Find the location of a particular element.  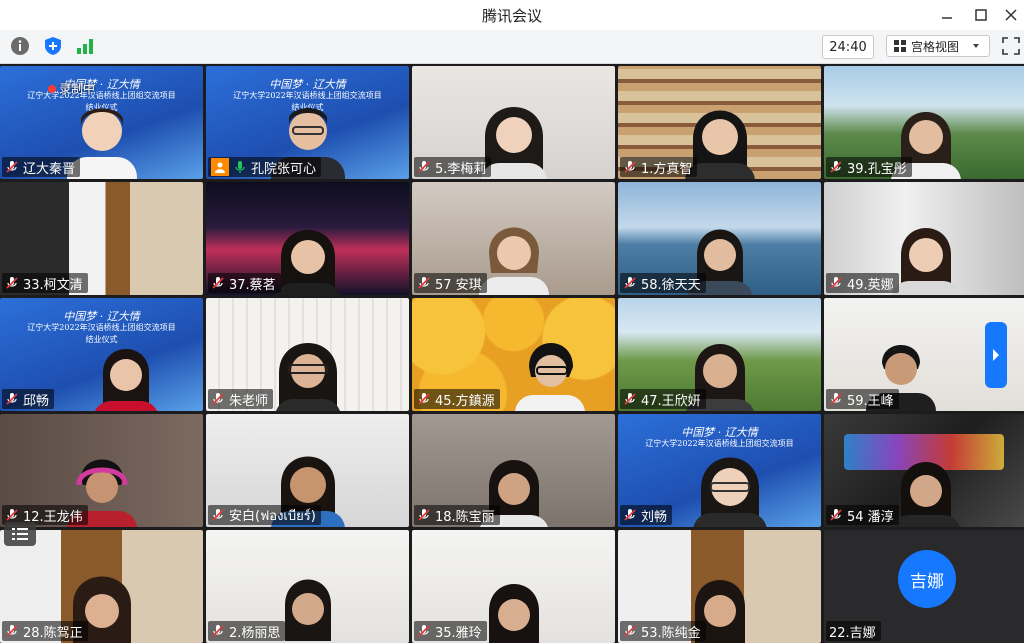

video-tile: 53.陈纯金 is located at coordinates (719, 586).